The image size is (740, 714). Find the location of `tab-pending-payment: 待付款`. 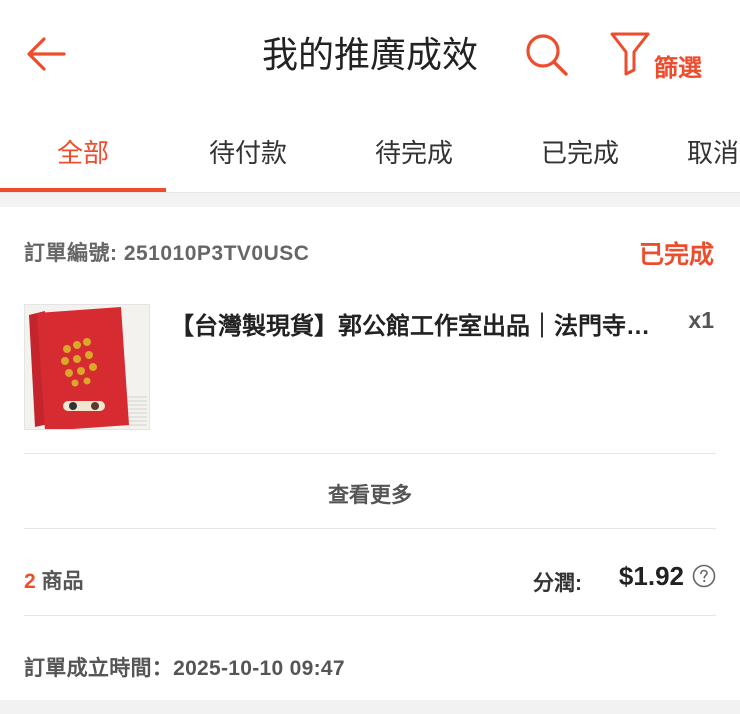

tab-pending-payment: 待付款 is located at coordinates (248, 151).